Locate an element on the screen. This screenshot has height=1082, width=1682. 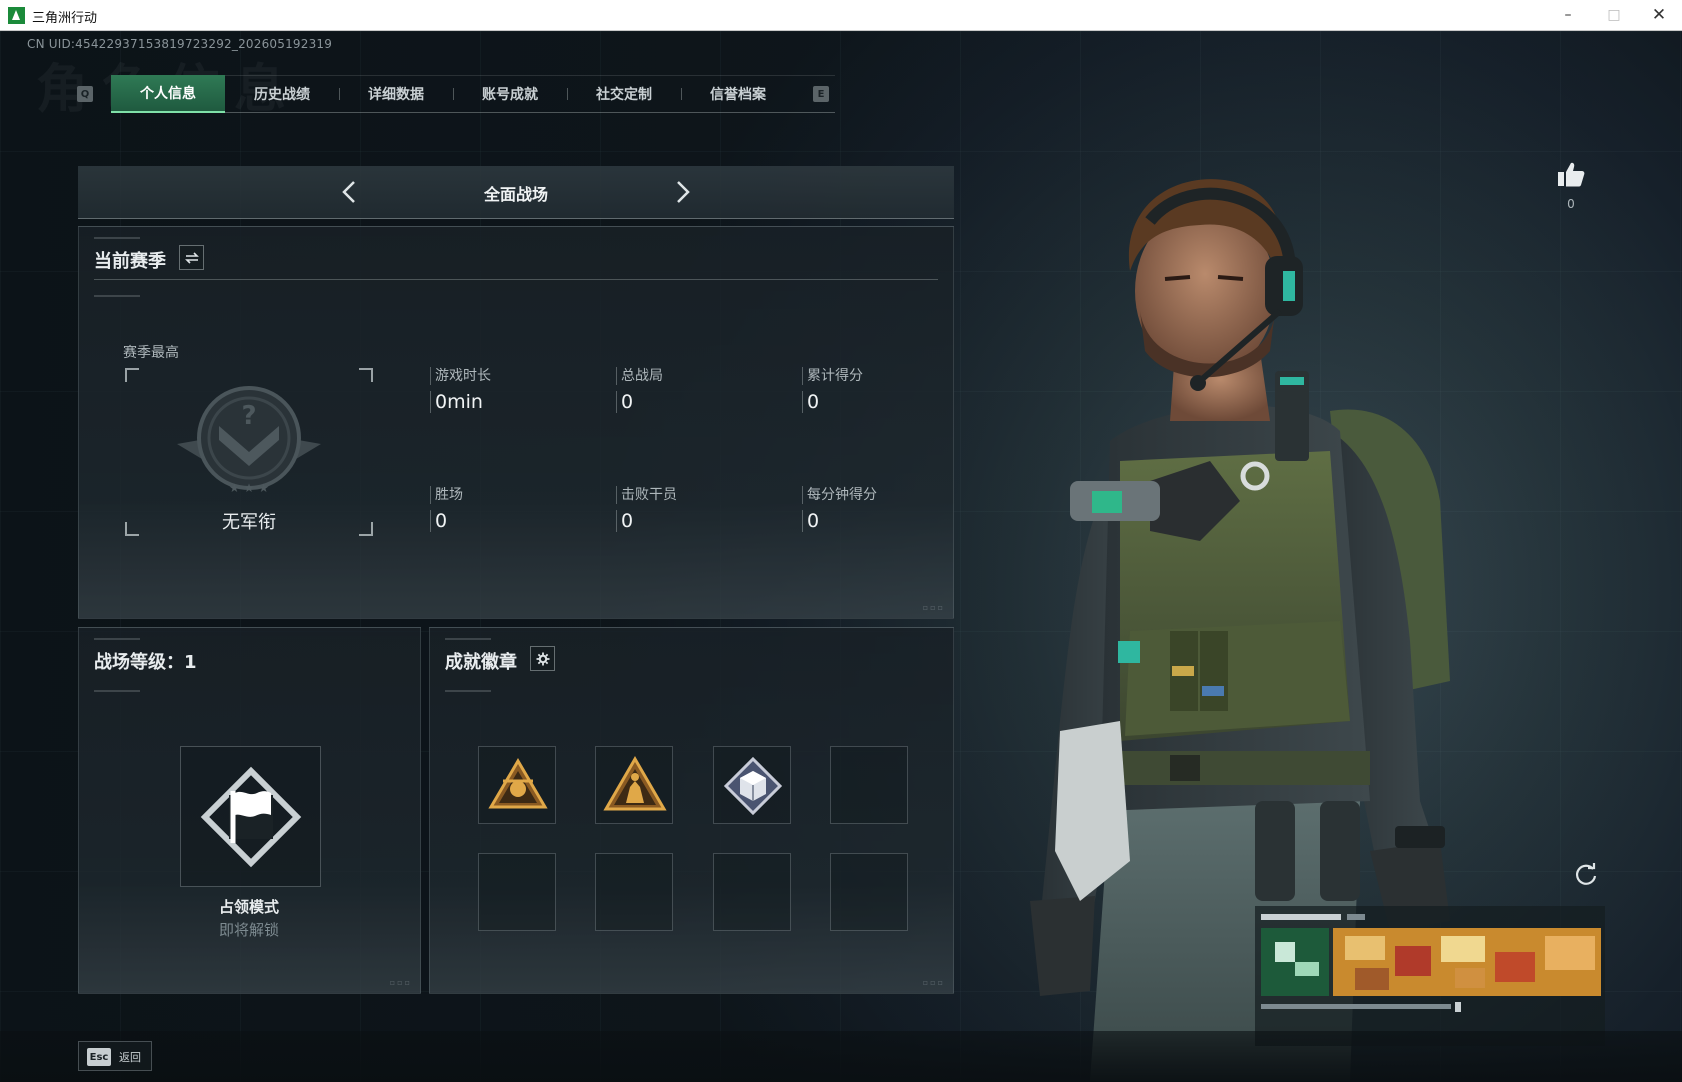
rank-display: ? ★ ★ ★ 无军衔 is located at coordinates (249, 452).